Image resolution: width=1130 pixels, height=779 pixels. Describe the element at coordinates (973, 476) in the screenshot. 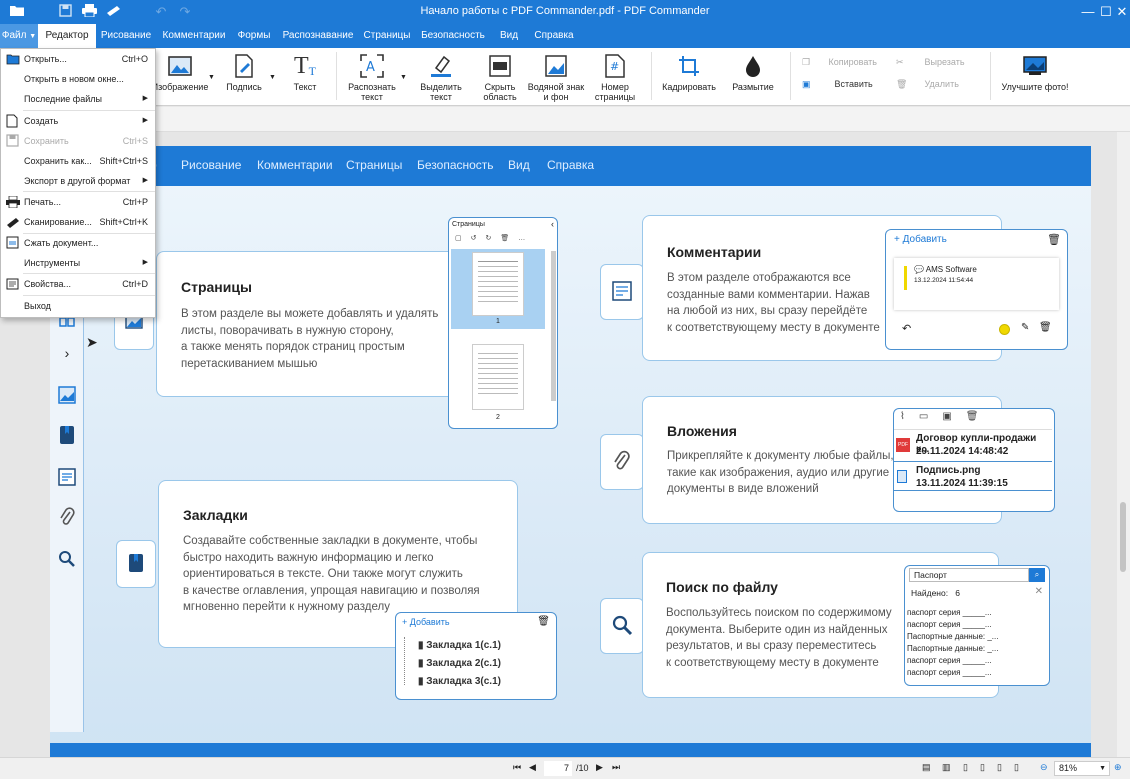

I see `attachment-item: Подпись.png 13.11.2024 11:39:15` at that location.